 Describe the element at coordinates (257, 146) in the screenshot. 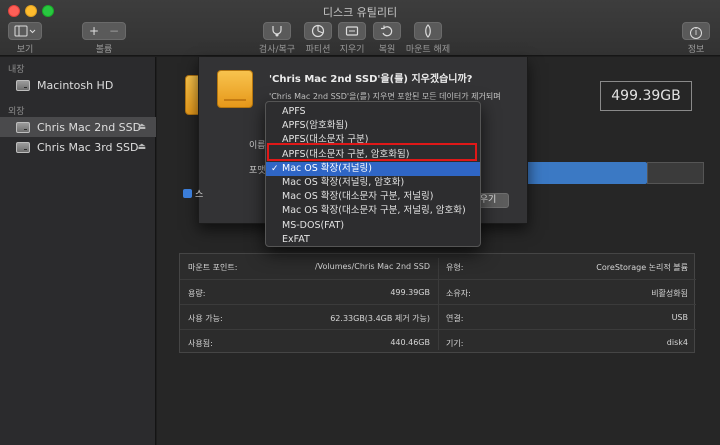

I see `name-label: 이름` at that location.